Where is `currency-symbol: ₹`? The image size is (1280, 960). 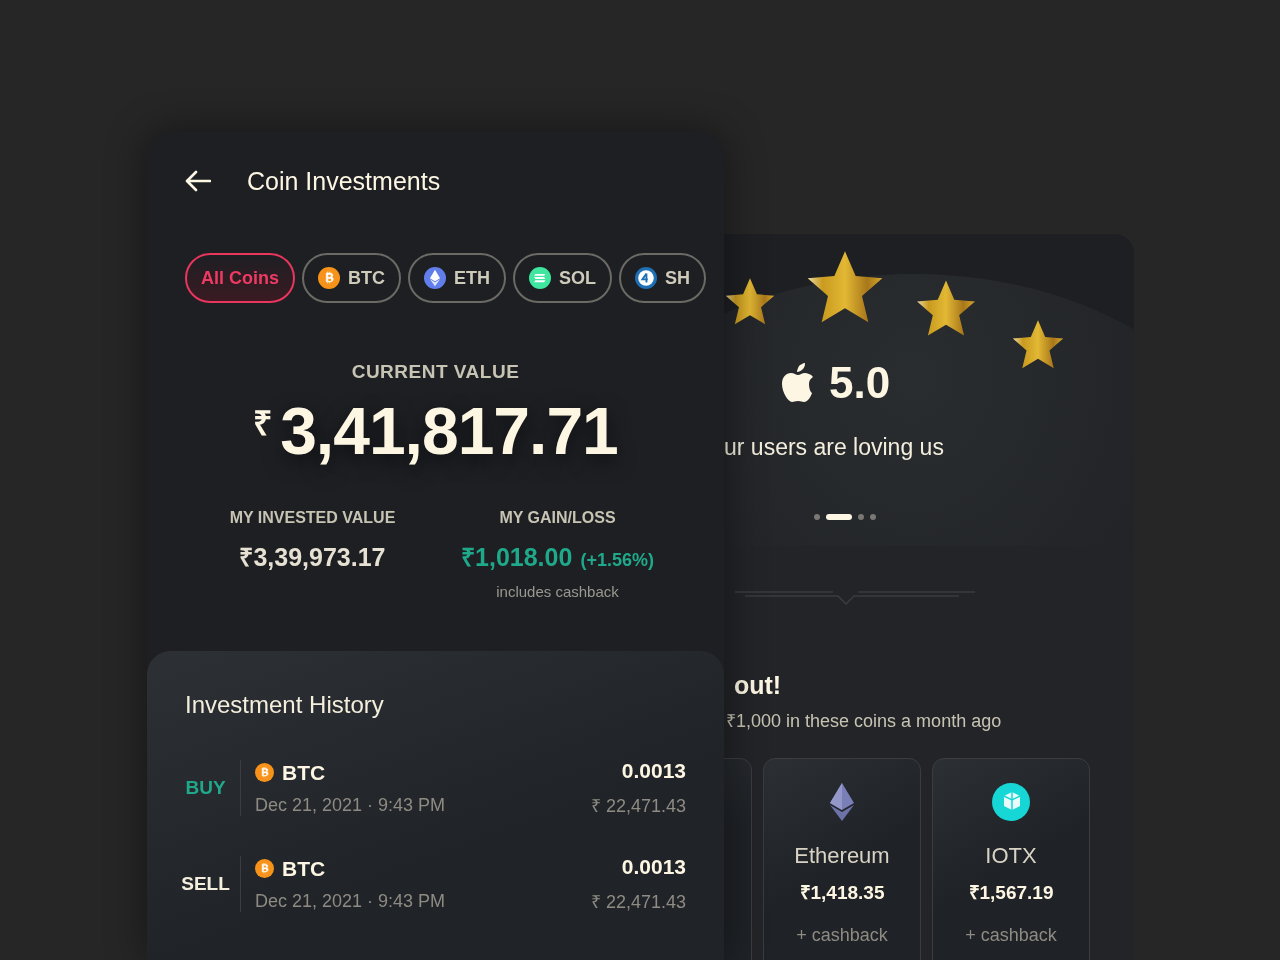 currency-symbol: ₹ is located at coordinates (263, 423).